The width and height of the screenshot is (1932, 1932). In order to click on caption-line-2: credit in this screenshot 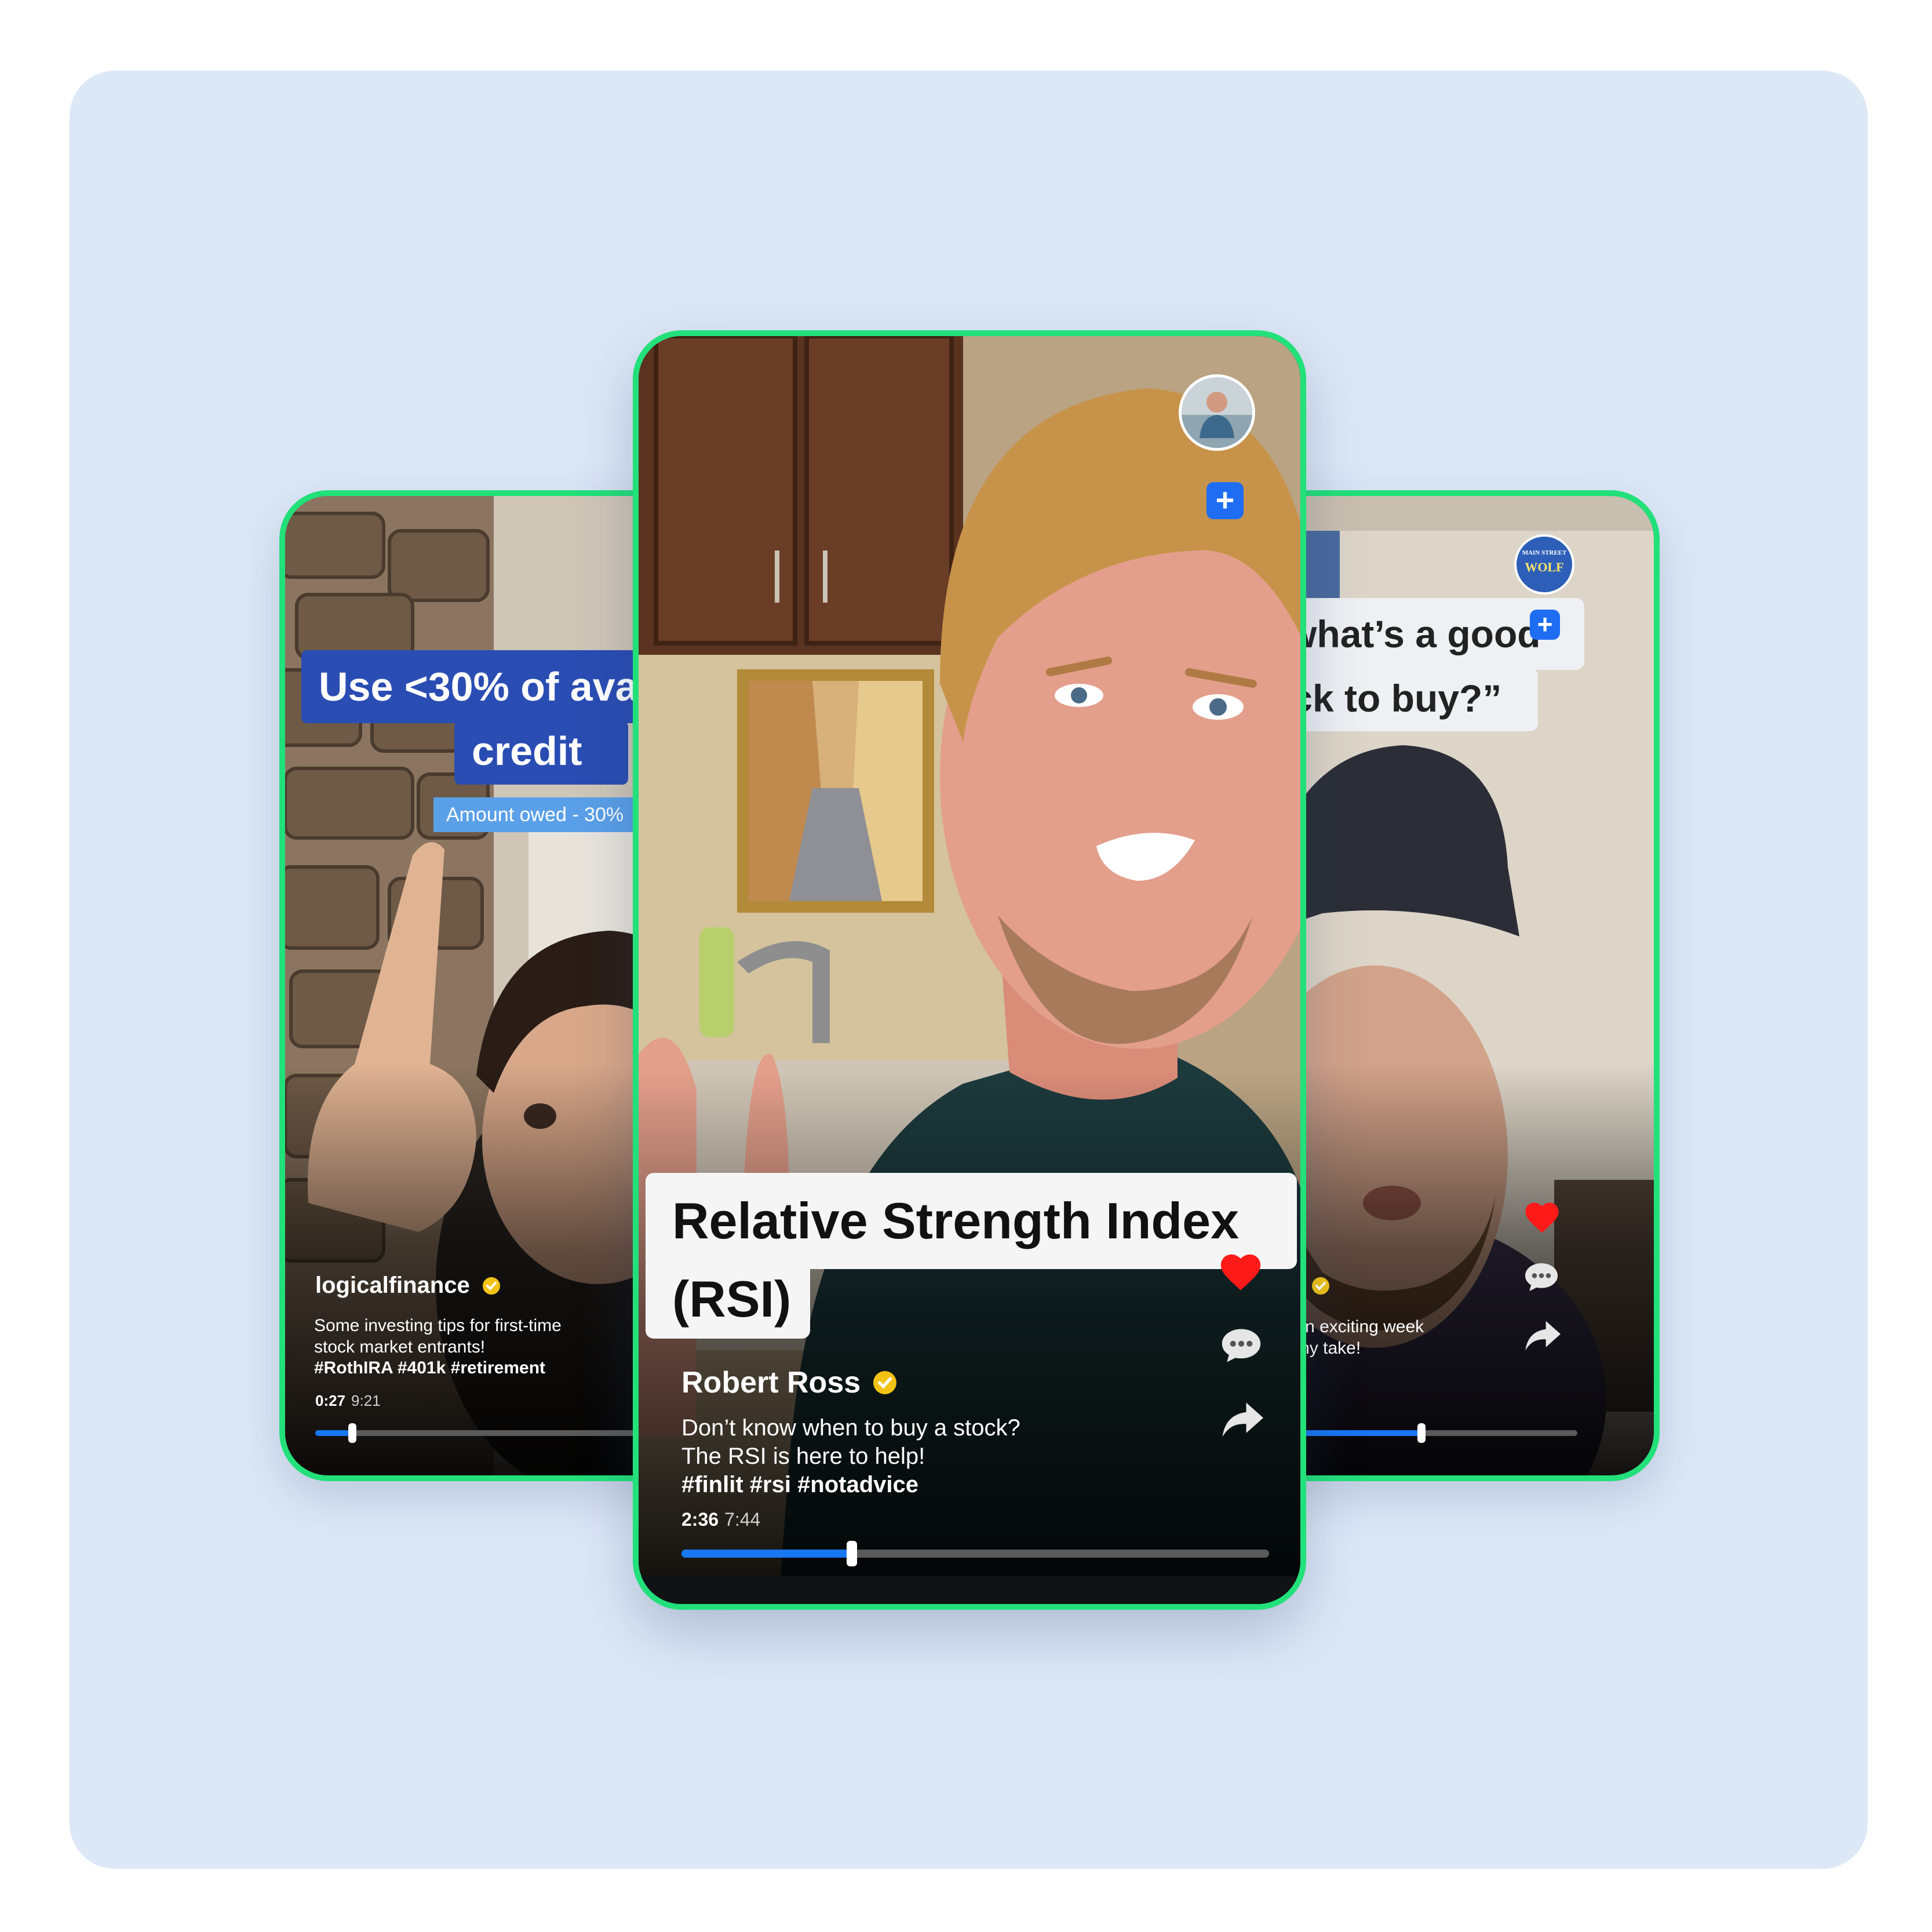, I will do `click(541, 753)`.